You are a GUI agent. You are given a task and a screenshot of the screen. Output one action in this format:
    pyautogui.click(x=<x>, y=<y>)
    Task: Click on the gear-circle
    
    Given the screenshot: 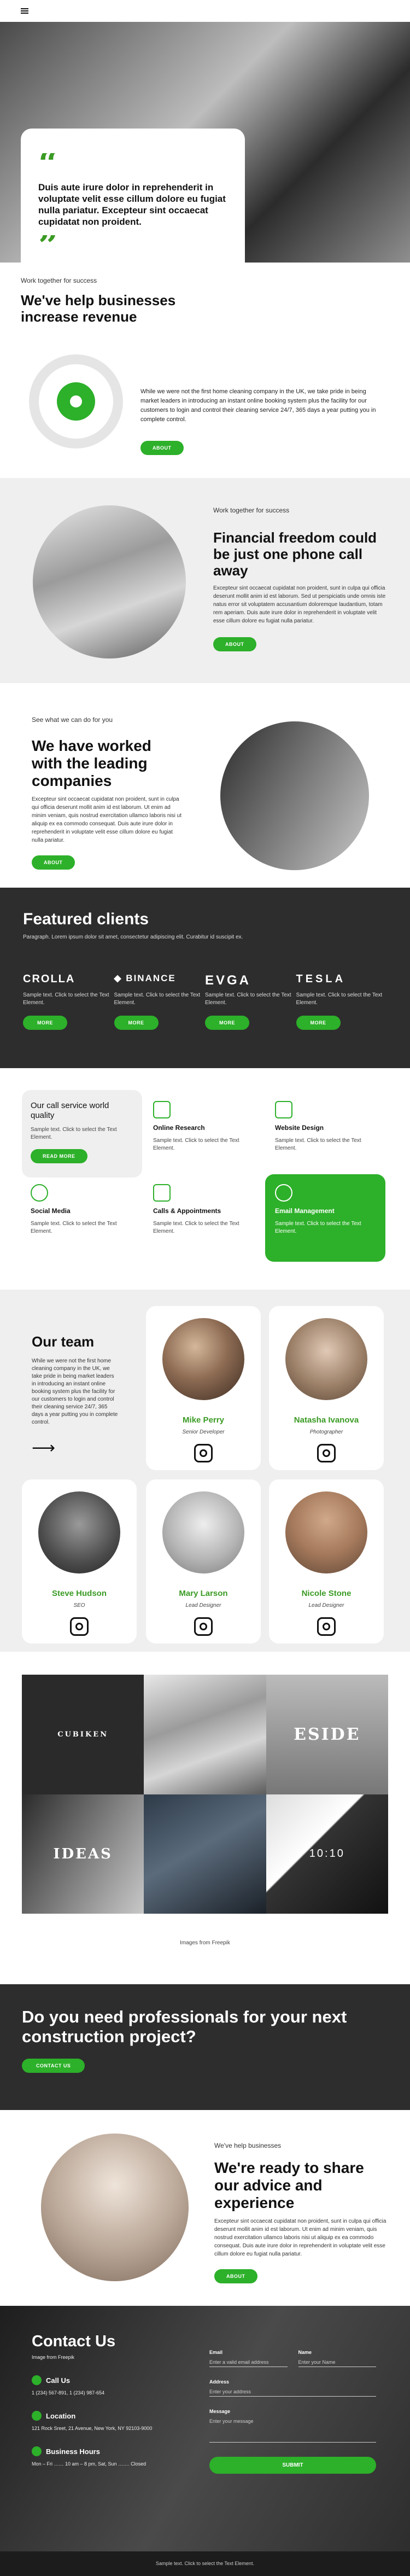 What is the action you would take?
    pyautogui.click(x=76, y=401)
    